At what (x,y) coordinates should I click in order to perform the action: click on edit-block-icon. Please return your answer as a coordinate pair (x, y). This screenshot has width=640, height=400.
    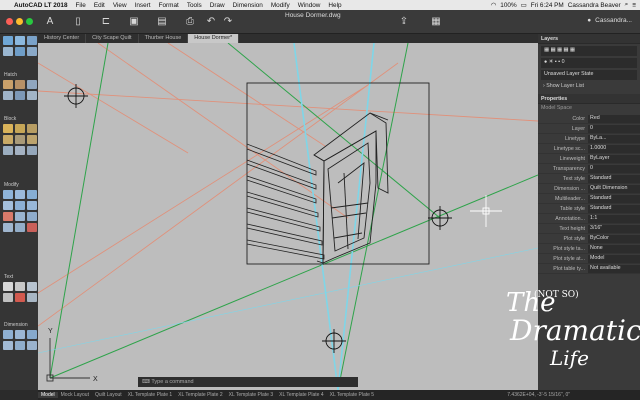
    Looking at the image, I should click on (32, 128).